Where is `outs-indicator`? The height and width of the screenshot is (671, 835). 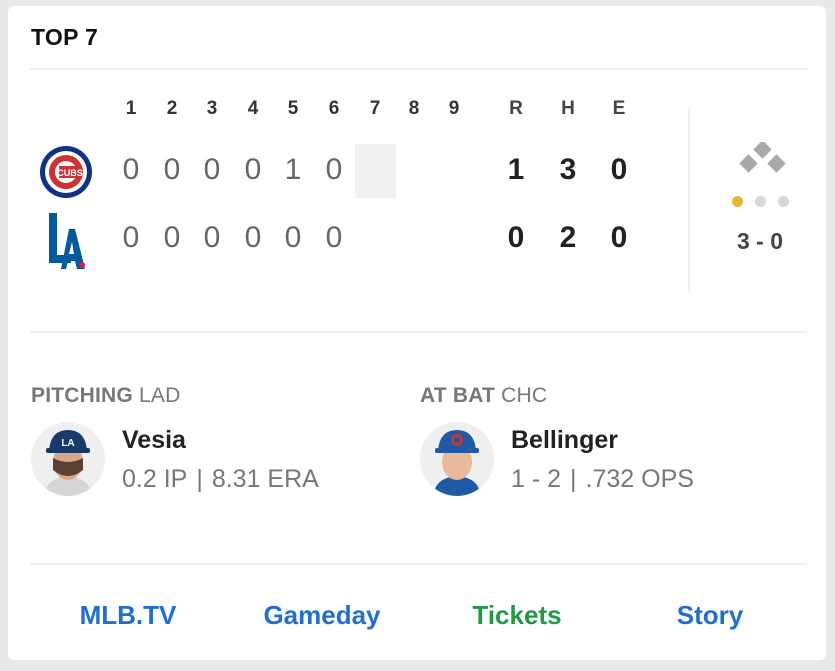 outs-indicator is located at coordinates (760, 201).